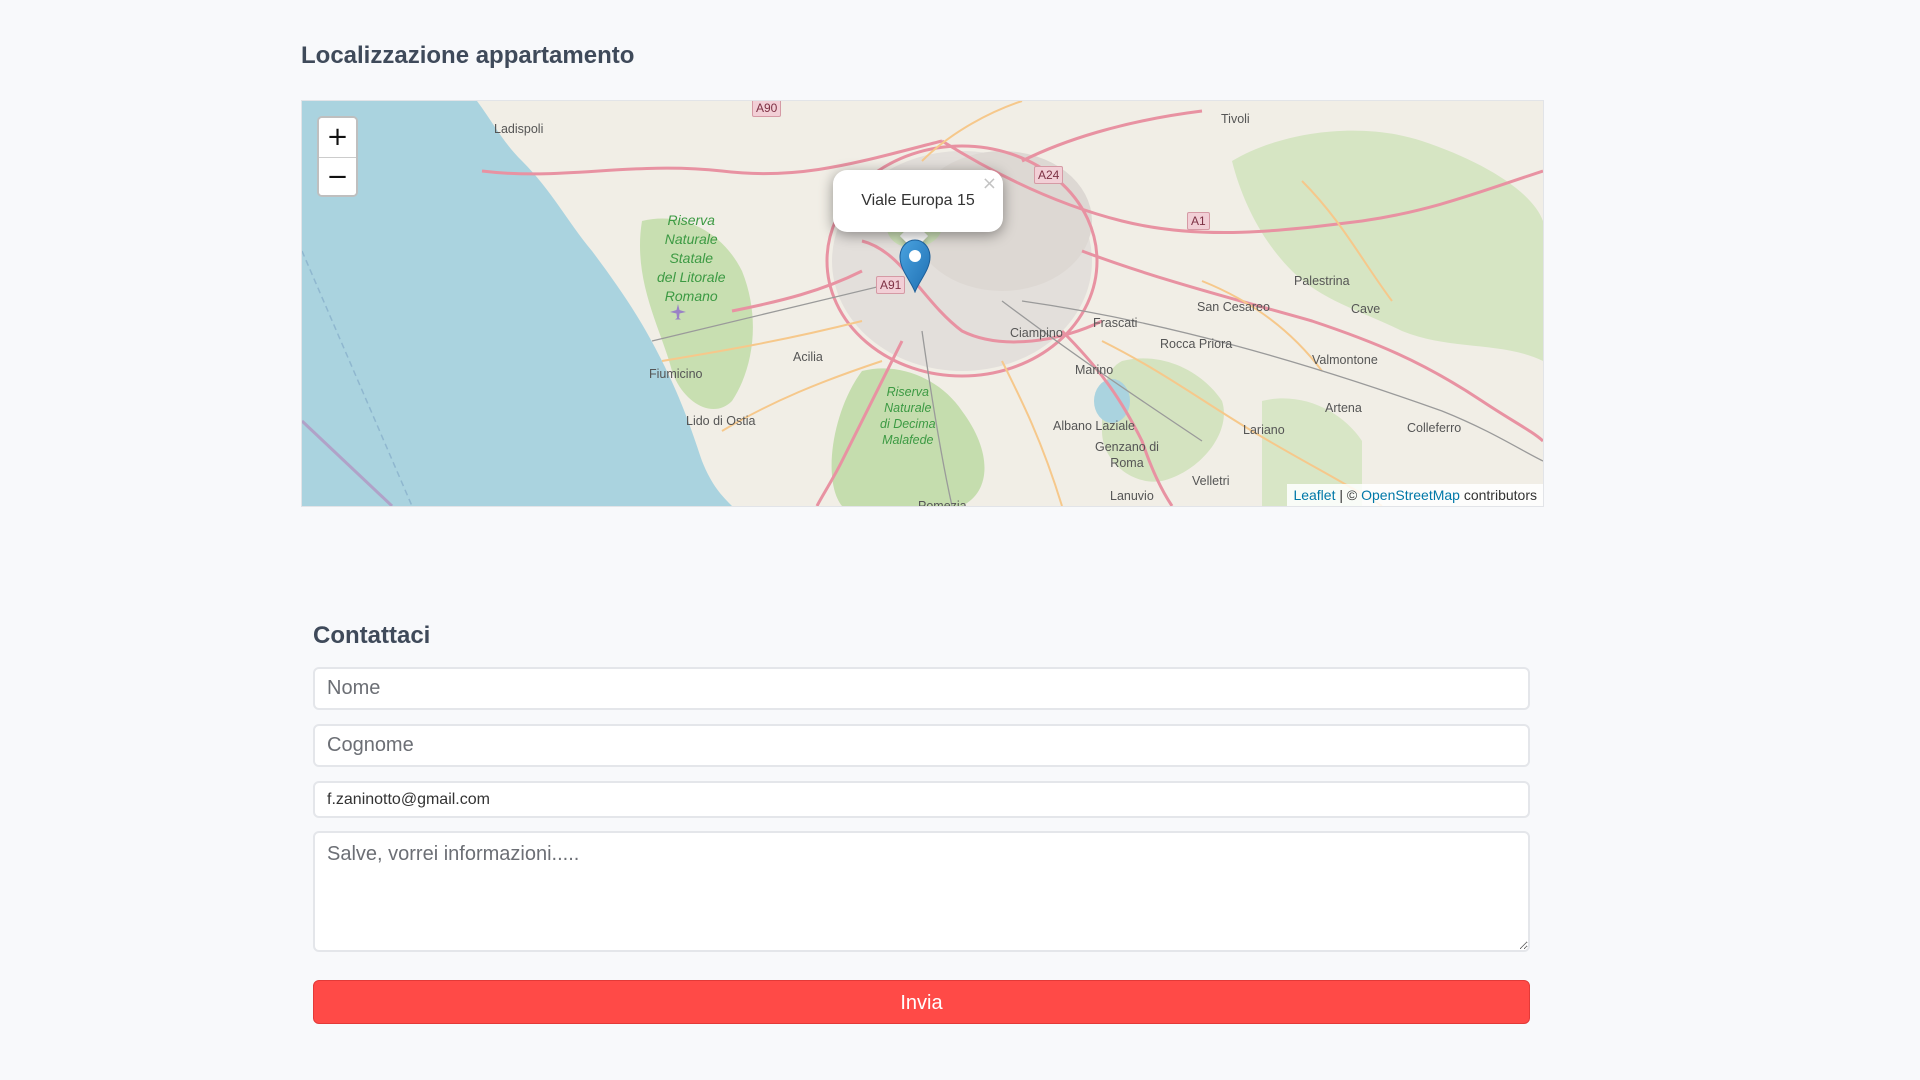 Image resolution: width=1920 pixels, height=1080 pixels. What do you see at coordinates (1196, 344) in the screenshot?
I see `place-rocca-priora: Rocca Priora` at bounding box center [1196, 344].